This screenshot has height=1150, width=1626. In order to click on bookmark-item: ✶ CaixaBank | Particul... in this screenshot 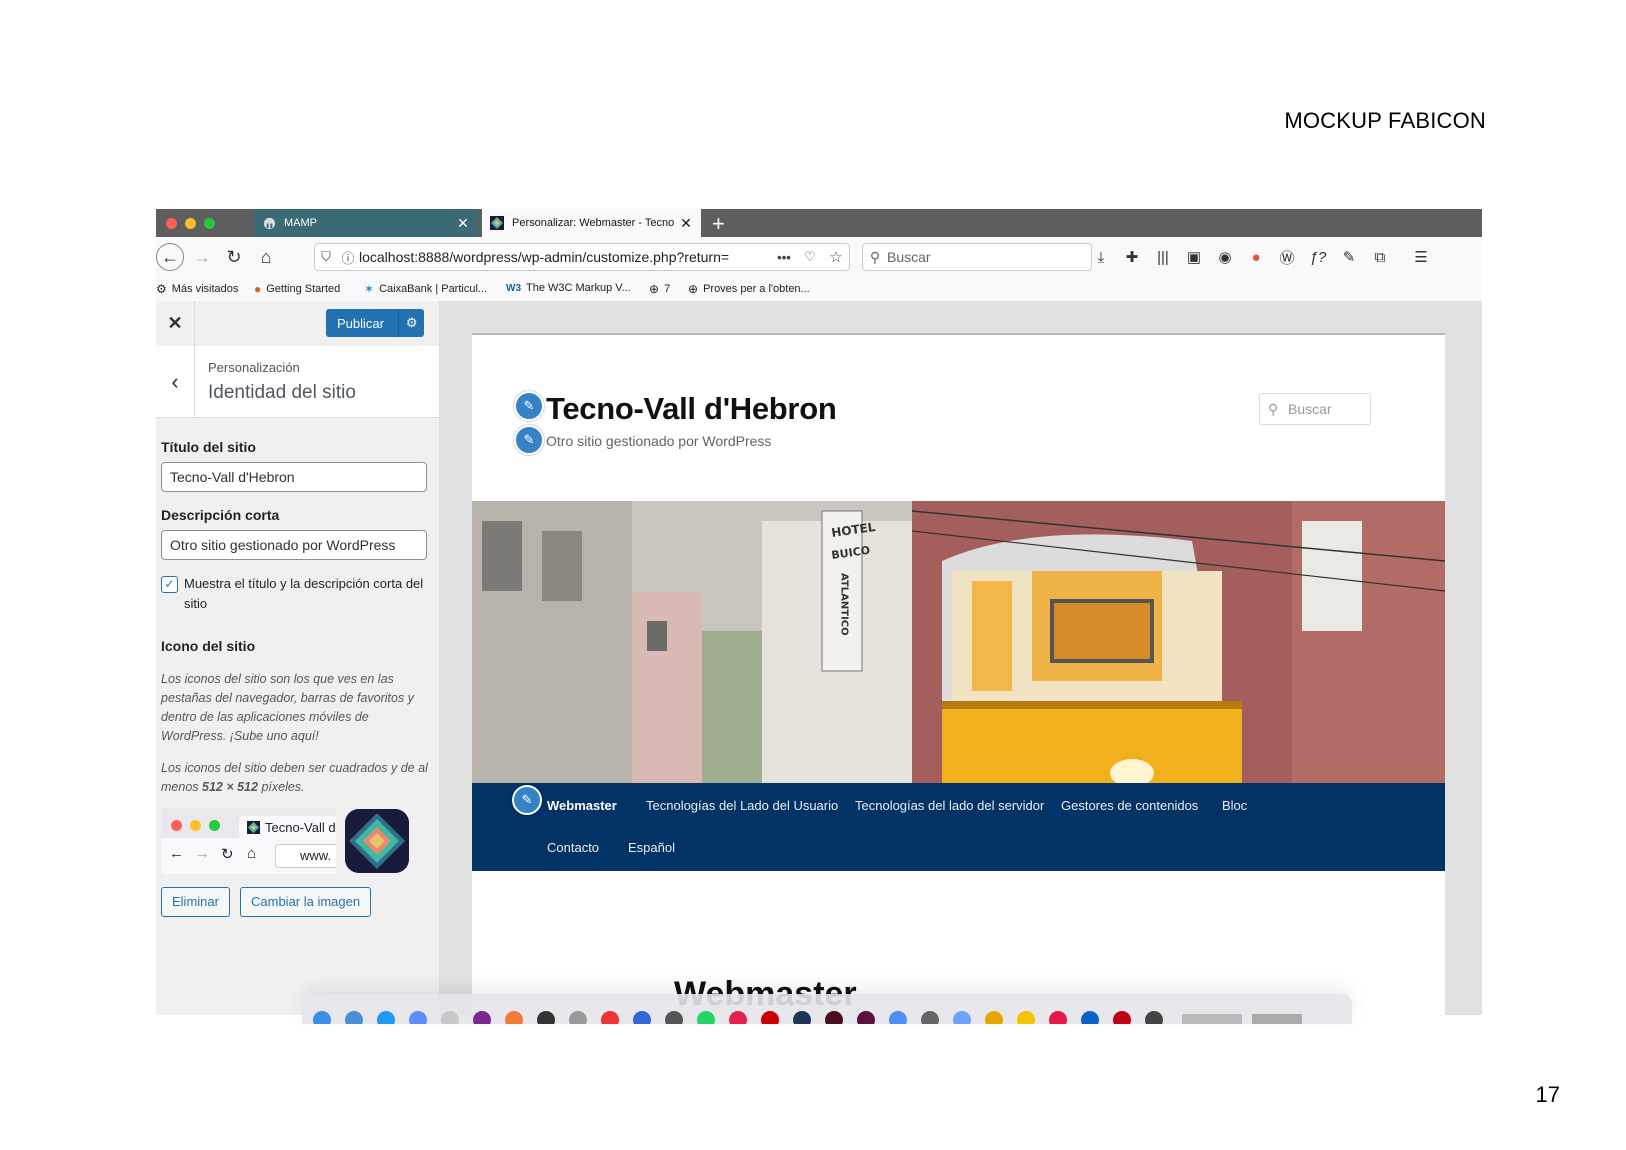, I will do `click(425, 289)`.